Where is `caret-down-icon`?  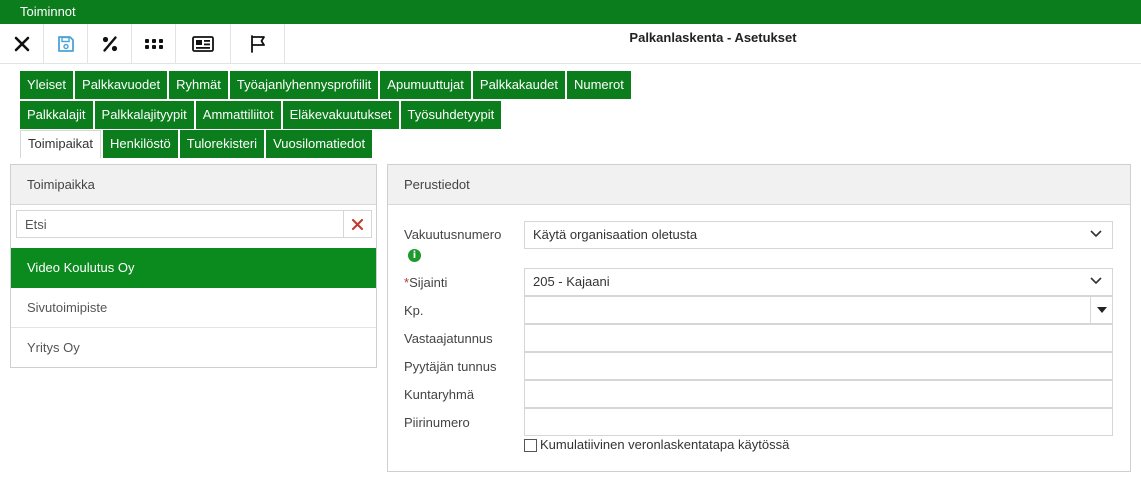 caret-down-icon is located at coordinates (1101, 310).